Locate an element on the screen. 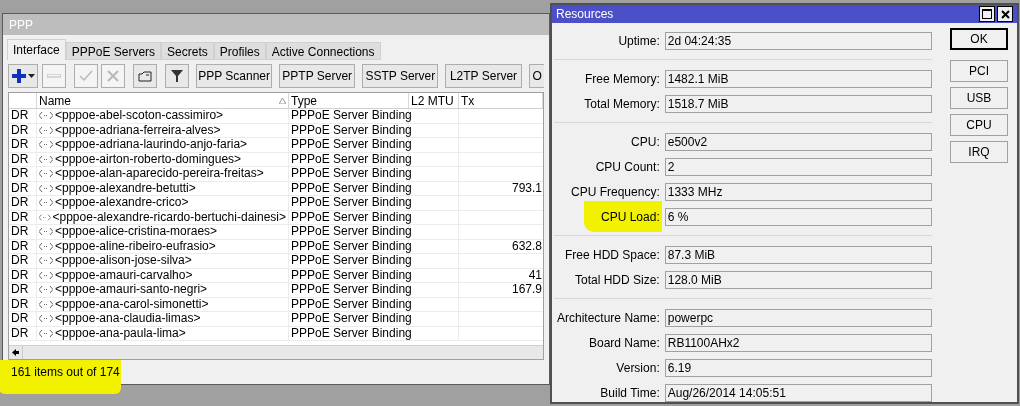 The height and width of the screenshot is (406, 1020). value-field: 1482.1 MiB is located at coordinates (798, 78).